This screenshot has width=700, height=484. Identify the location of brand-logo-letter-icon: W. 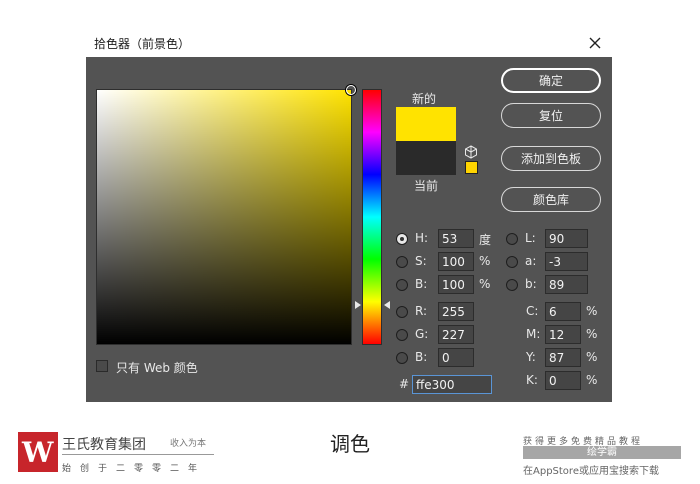
(38, 452).